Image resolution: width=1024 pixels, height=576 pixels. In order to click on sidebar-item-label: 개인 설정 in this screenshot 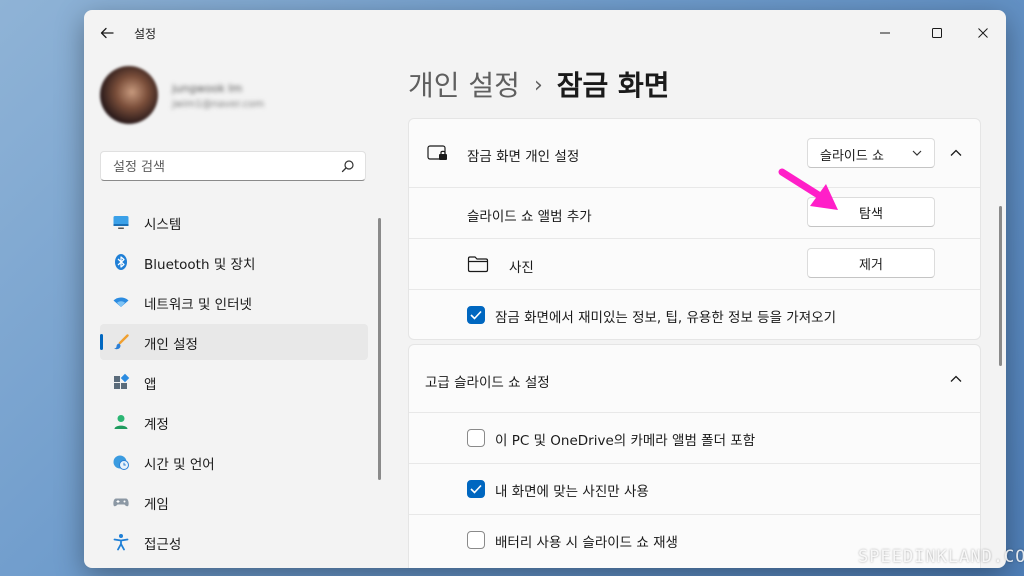, I will do `click(171, 345)`.